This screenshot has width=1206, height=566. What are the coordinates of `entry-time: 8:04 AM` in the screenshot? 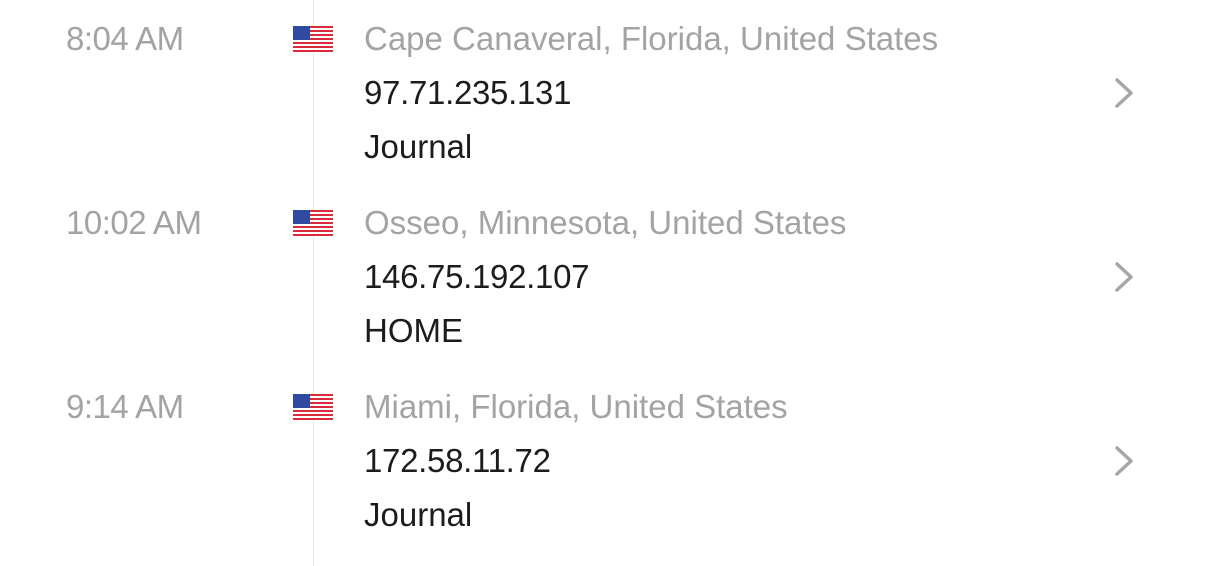 It's located at (125, 38).